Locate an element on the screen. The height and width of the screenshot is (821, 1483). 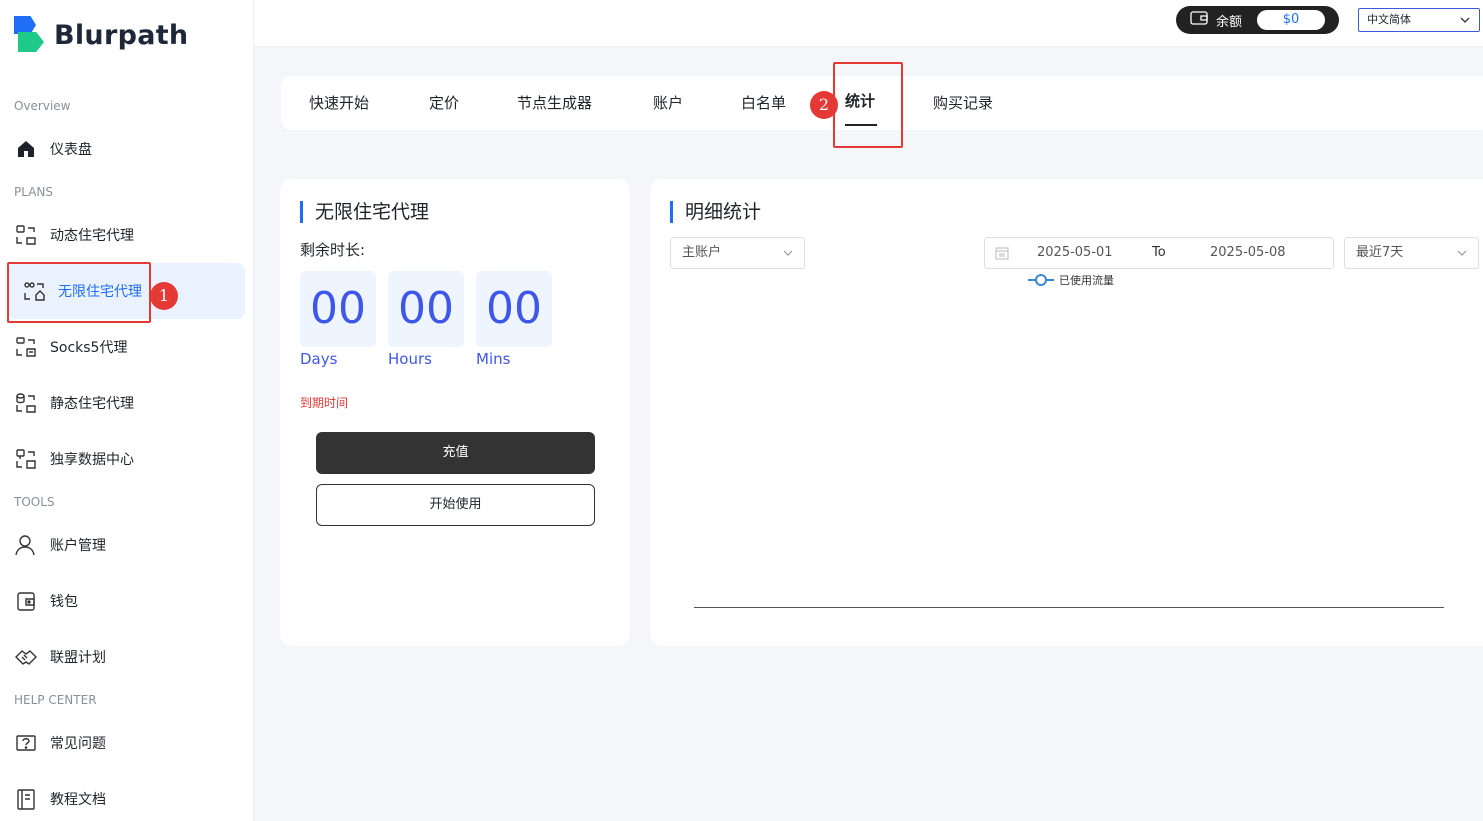
chart-legend: 已使用流量 is located at coordinates (1071, 280).